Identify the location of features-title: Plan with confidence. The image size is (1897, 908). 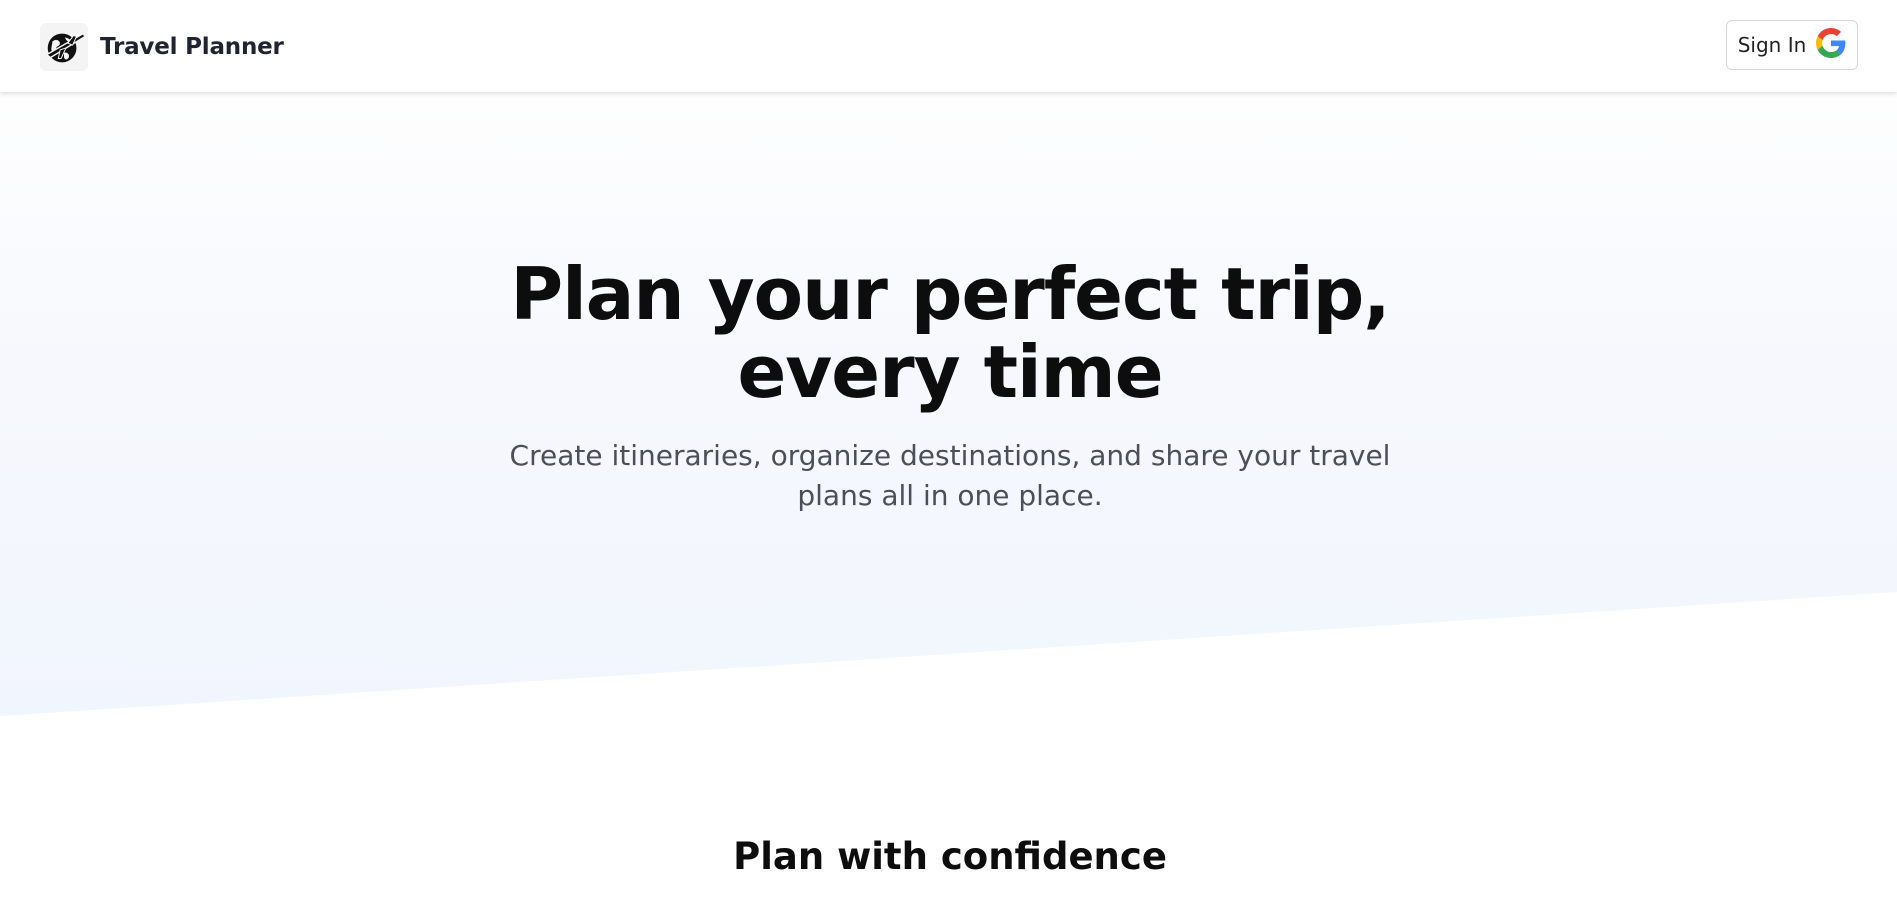
(950, 856).